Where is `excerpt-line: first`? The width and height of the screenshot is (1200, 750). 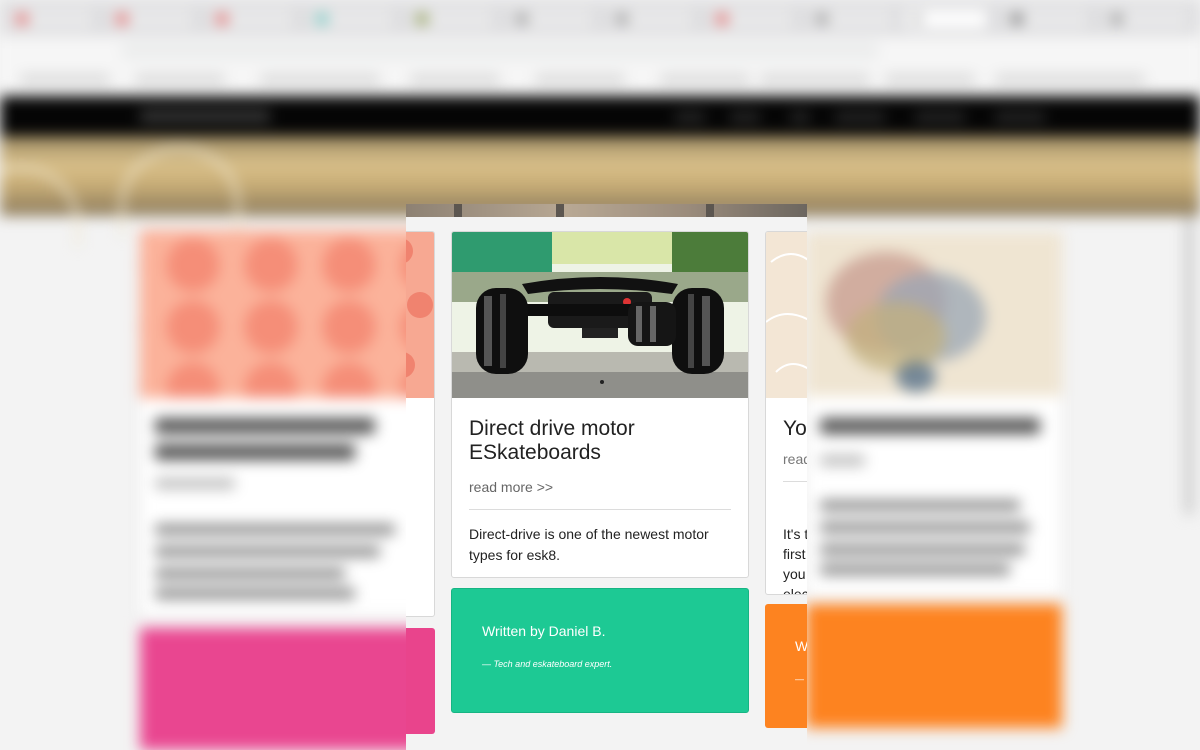
excerpt-line: first is located at coordinates (794, 554).